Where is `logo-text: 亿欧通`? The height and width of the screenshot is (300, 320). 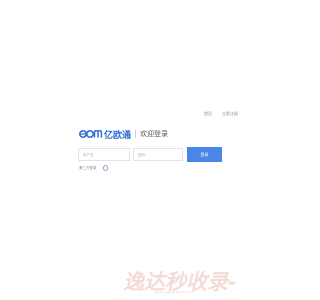 logo-text: 亿欧通 is located at coordinates (118, 135).